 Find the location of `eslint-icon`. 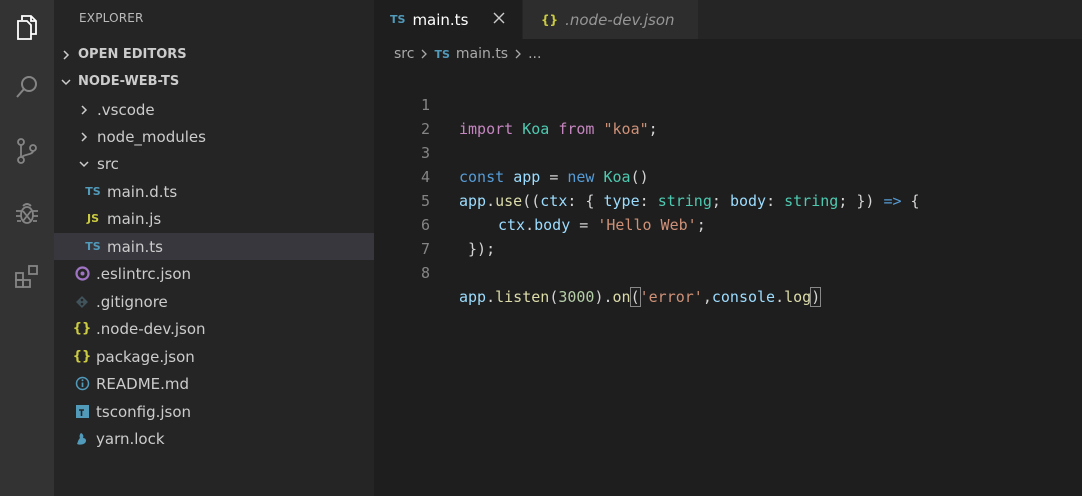

eslint-icon is located at coordinates (82, 274).